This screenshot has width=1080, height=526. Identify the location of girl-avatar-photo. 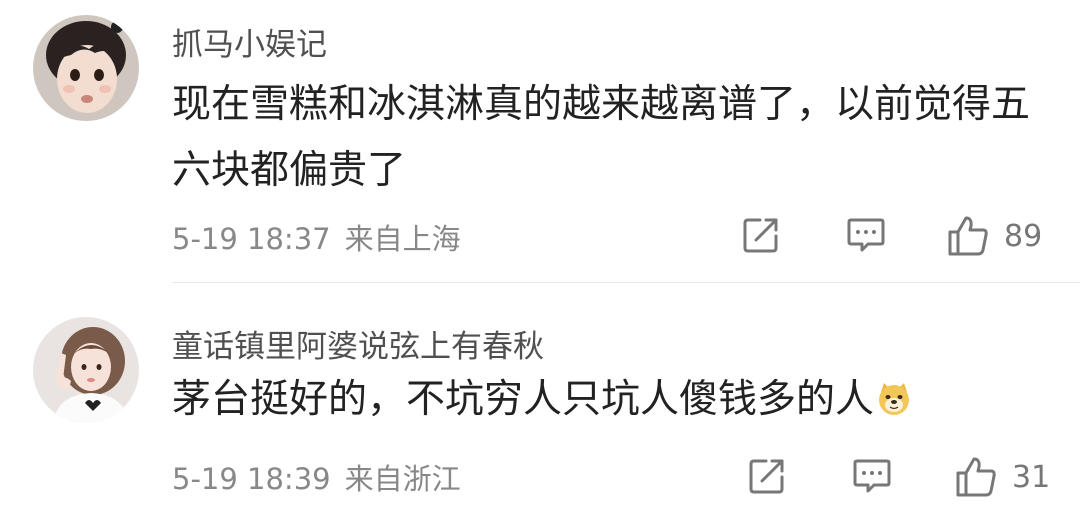
(86, 370).